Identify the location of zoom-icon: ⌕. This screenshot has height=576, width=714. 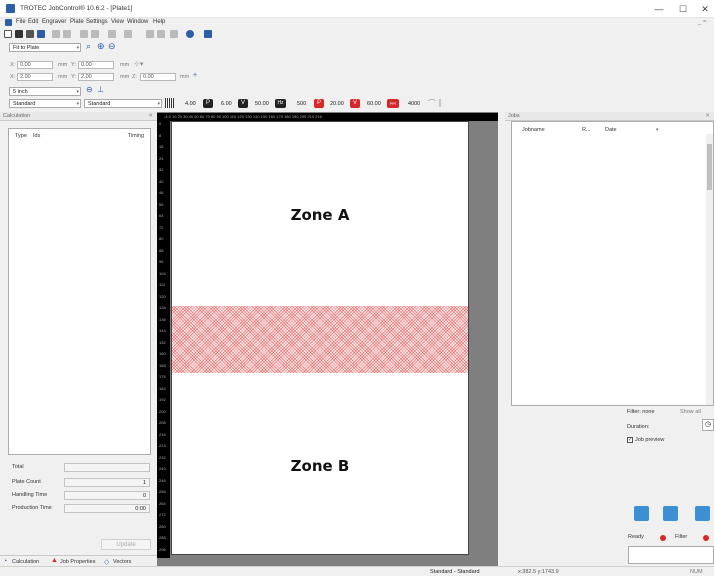
(88, 46).